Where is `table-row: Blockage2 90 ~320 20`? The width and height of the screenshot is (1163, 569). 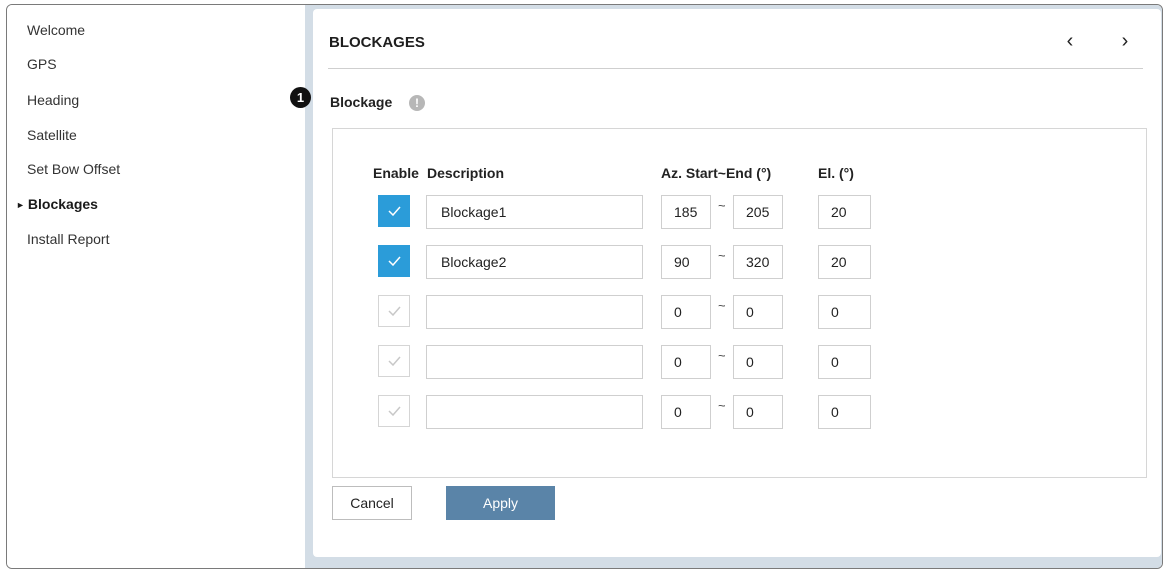
table-row: Blockage2 90 ~320 20 is located at coordinates (739, 262).